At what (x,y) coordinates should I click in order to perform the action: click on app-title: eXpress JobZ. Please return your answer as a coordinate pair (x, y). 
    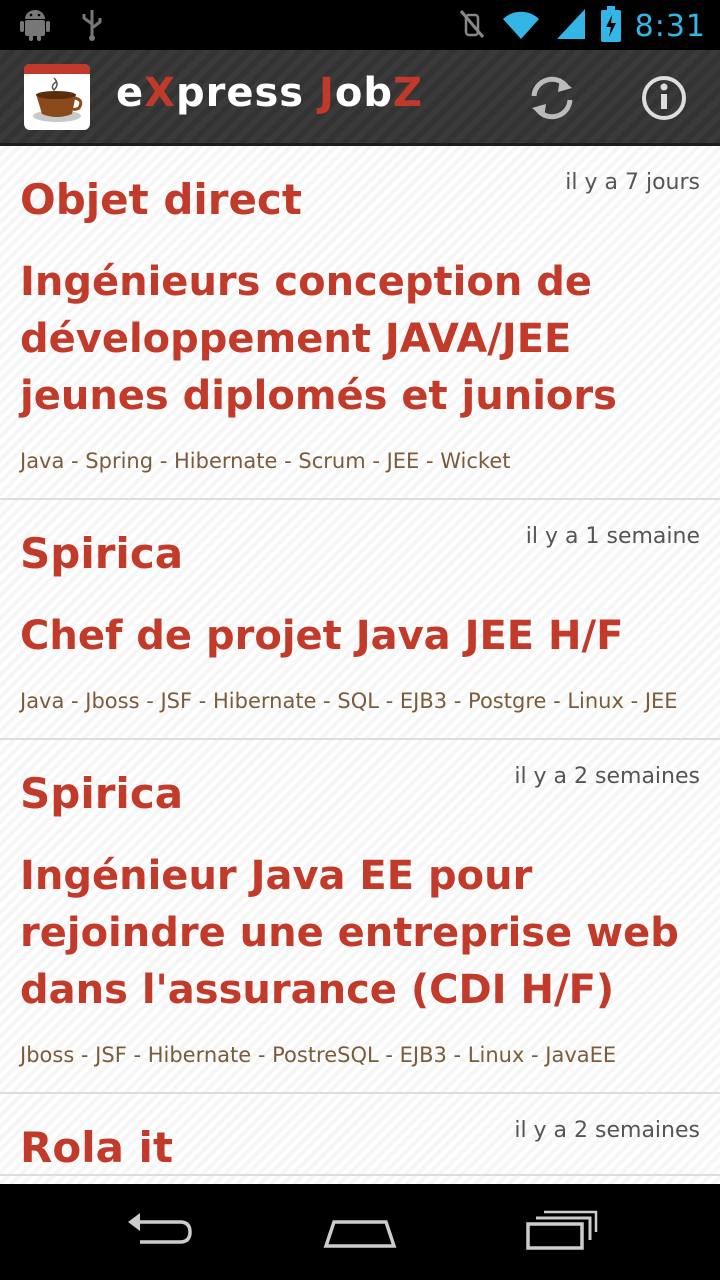
    Looking at the image, I should click on (270, 93).